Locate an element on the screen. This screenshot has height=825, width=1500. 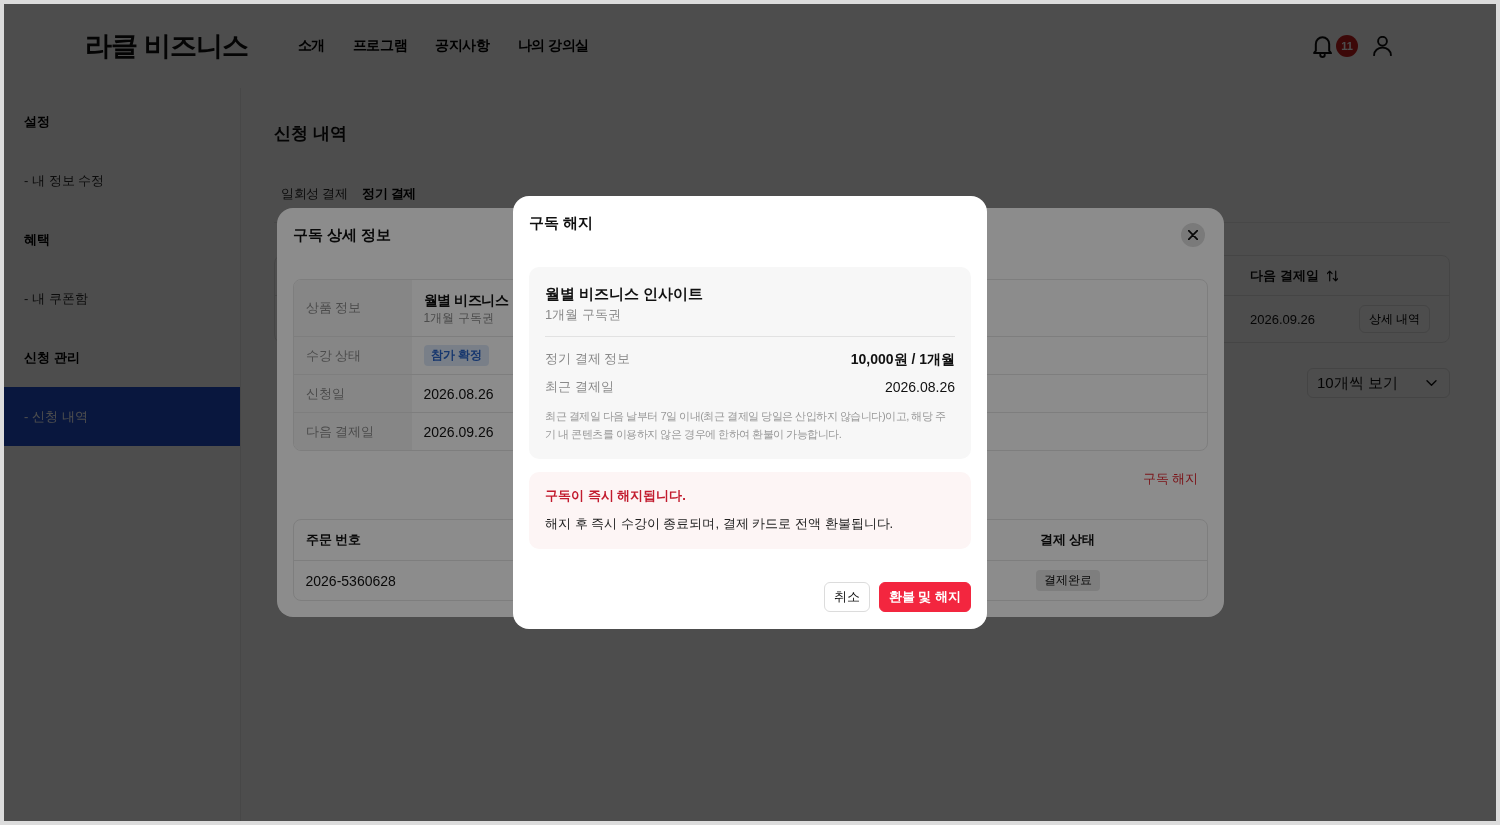
refund-cancel-button: 환불 및 해지 is located at coordinates (924, 597).